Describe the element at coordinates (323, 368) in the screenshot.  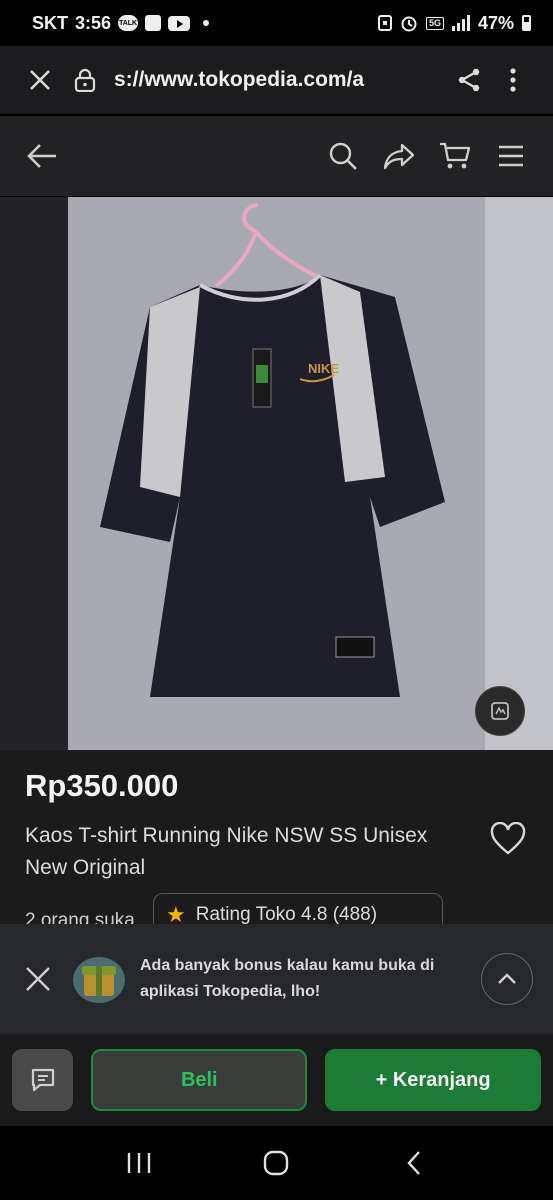
I see `svg-text: NIKE` at that location.